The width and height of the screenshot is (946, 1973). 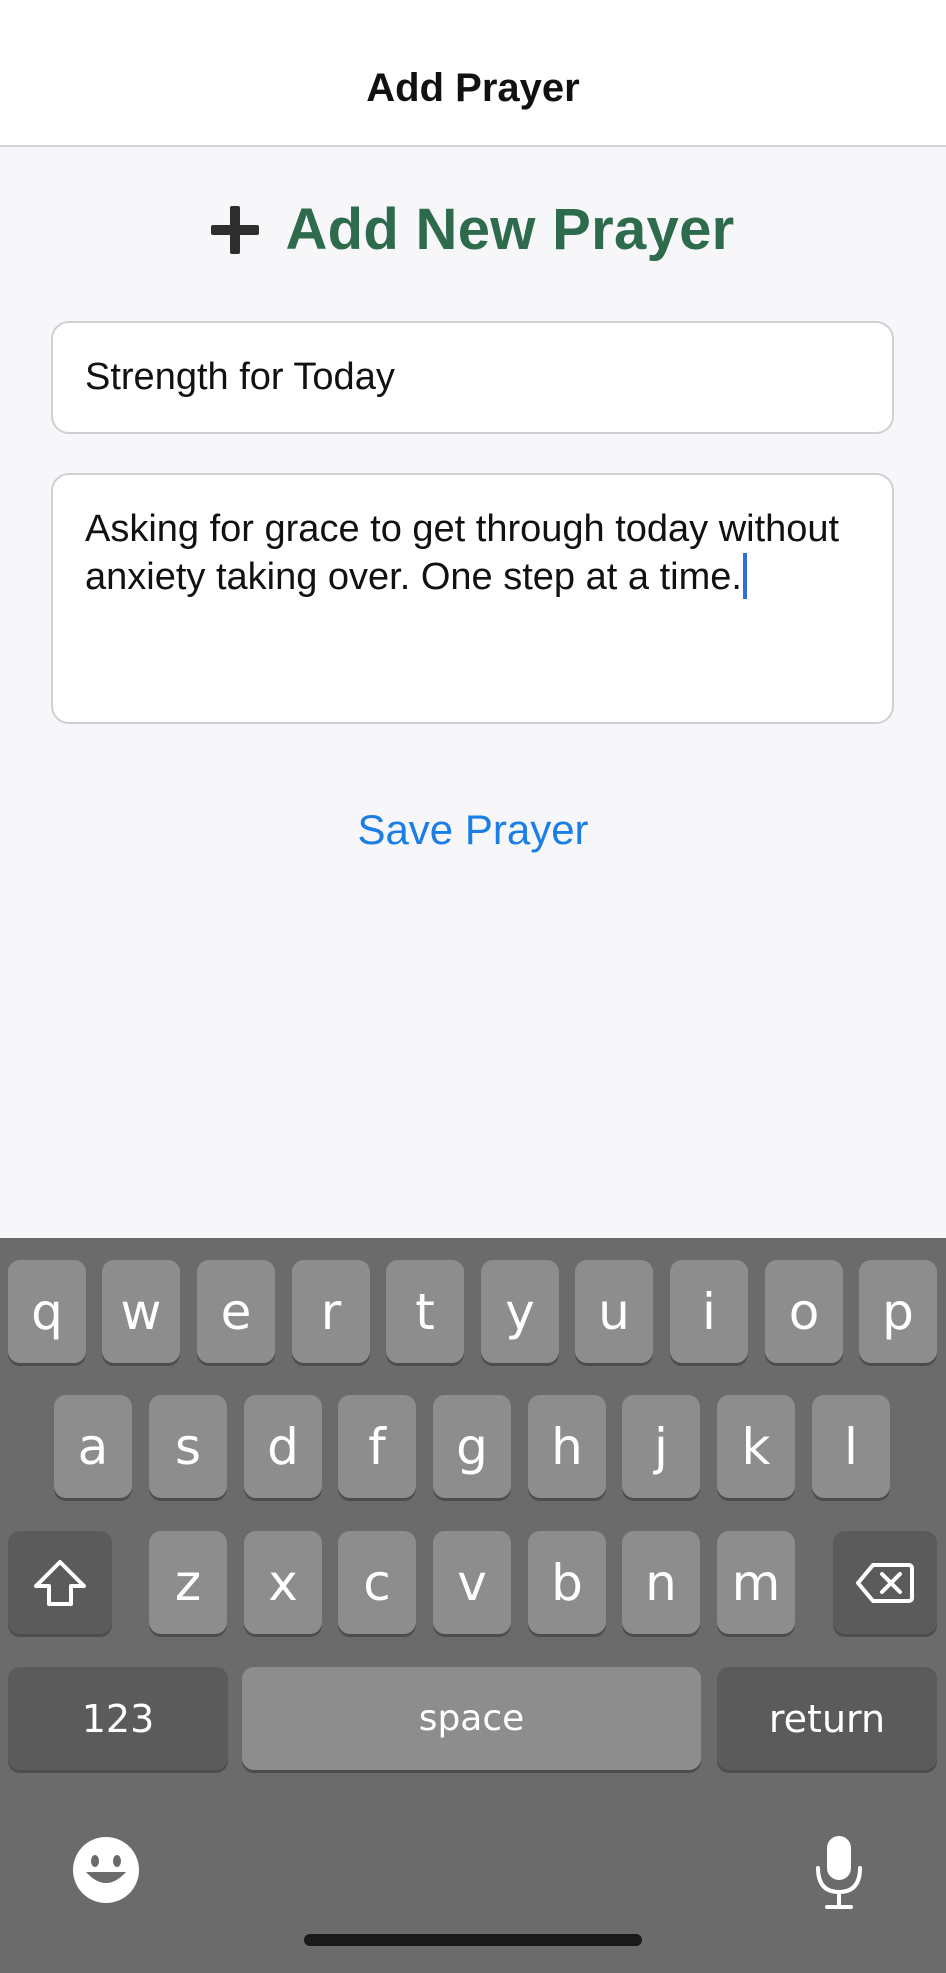 What do you see at coordinates (283, 1582) in the screenshot?
I see `key-x: x` at bounding box center [283, 1582].